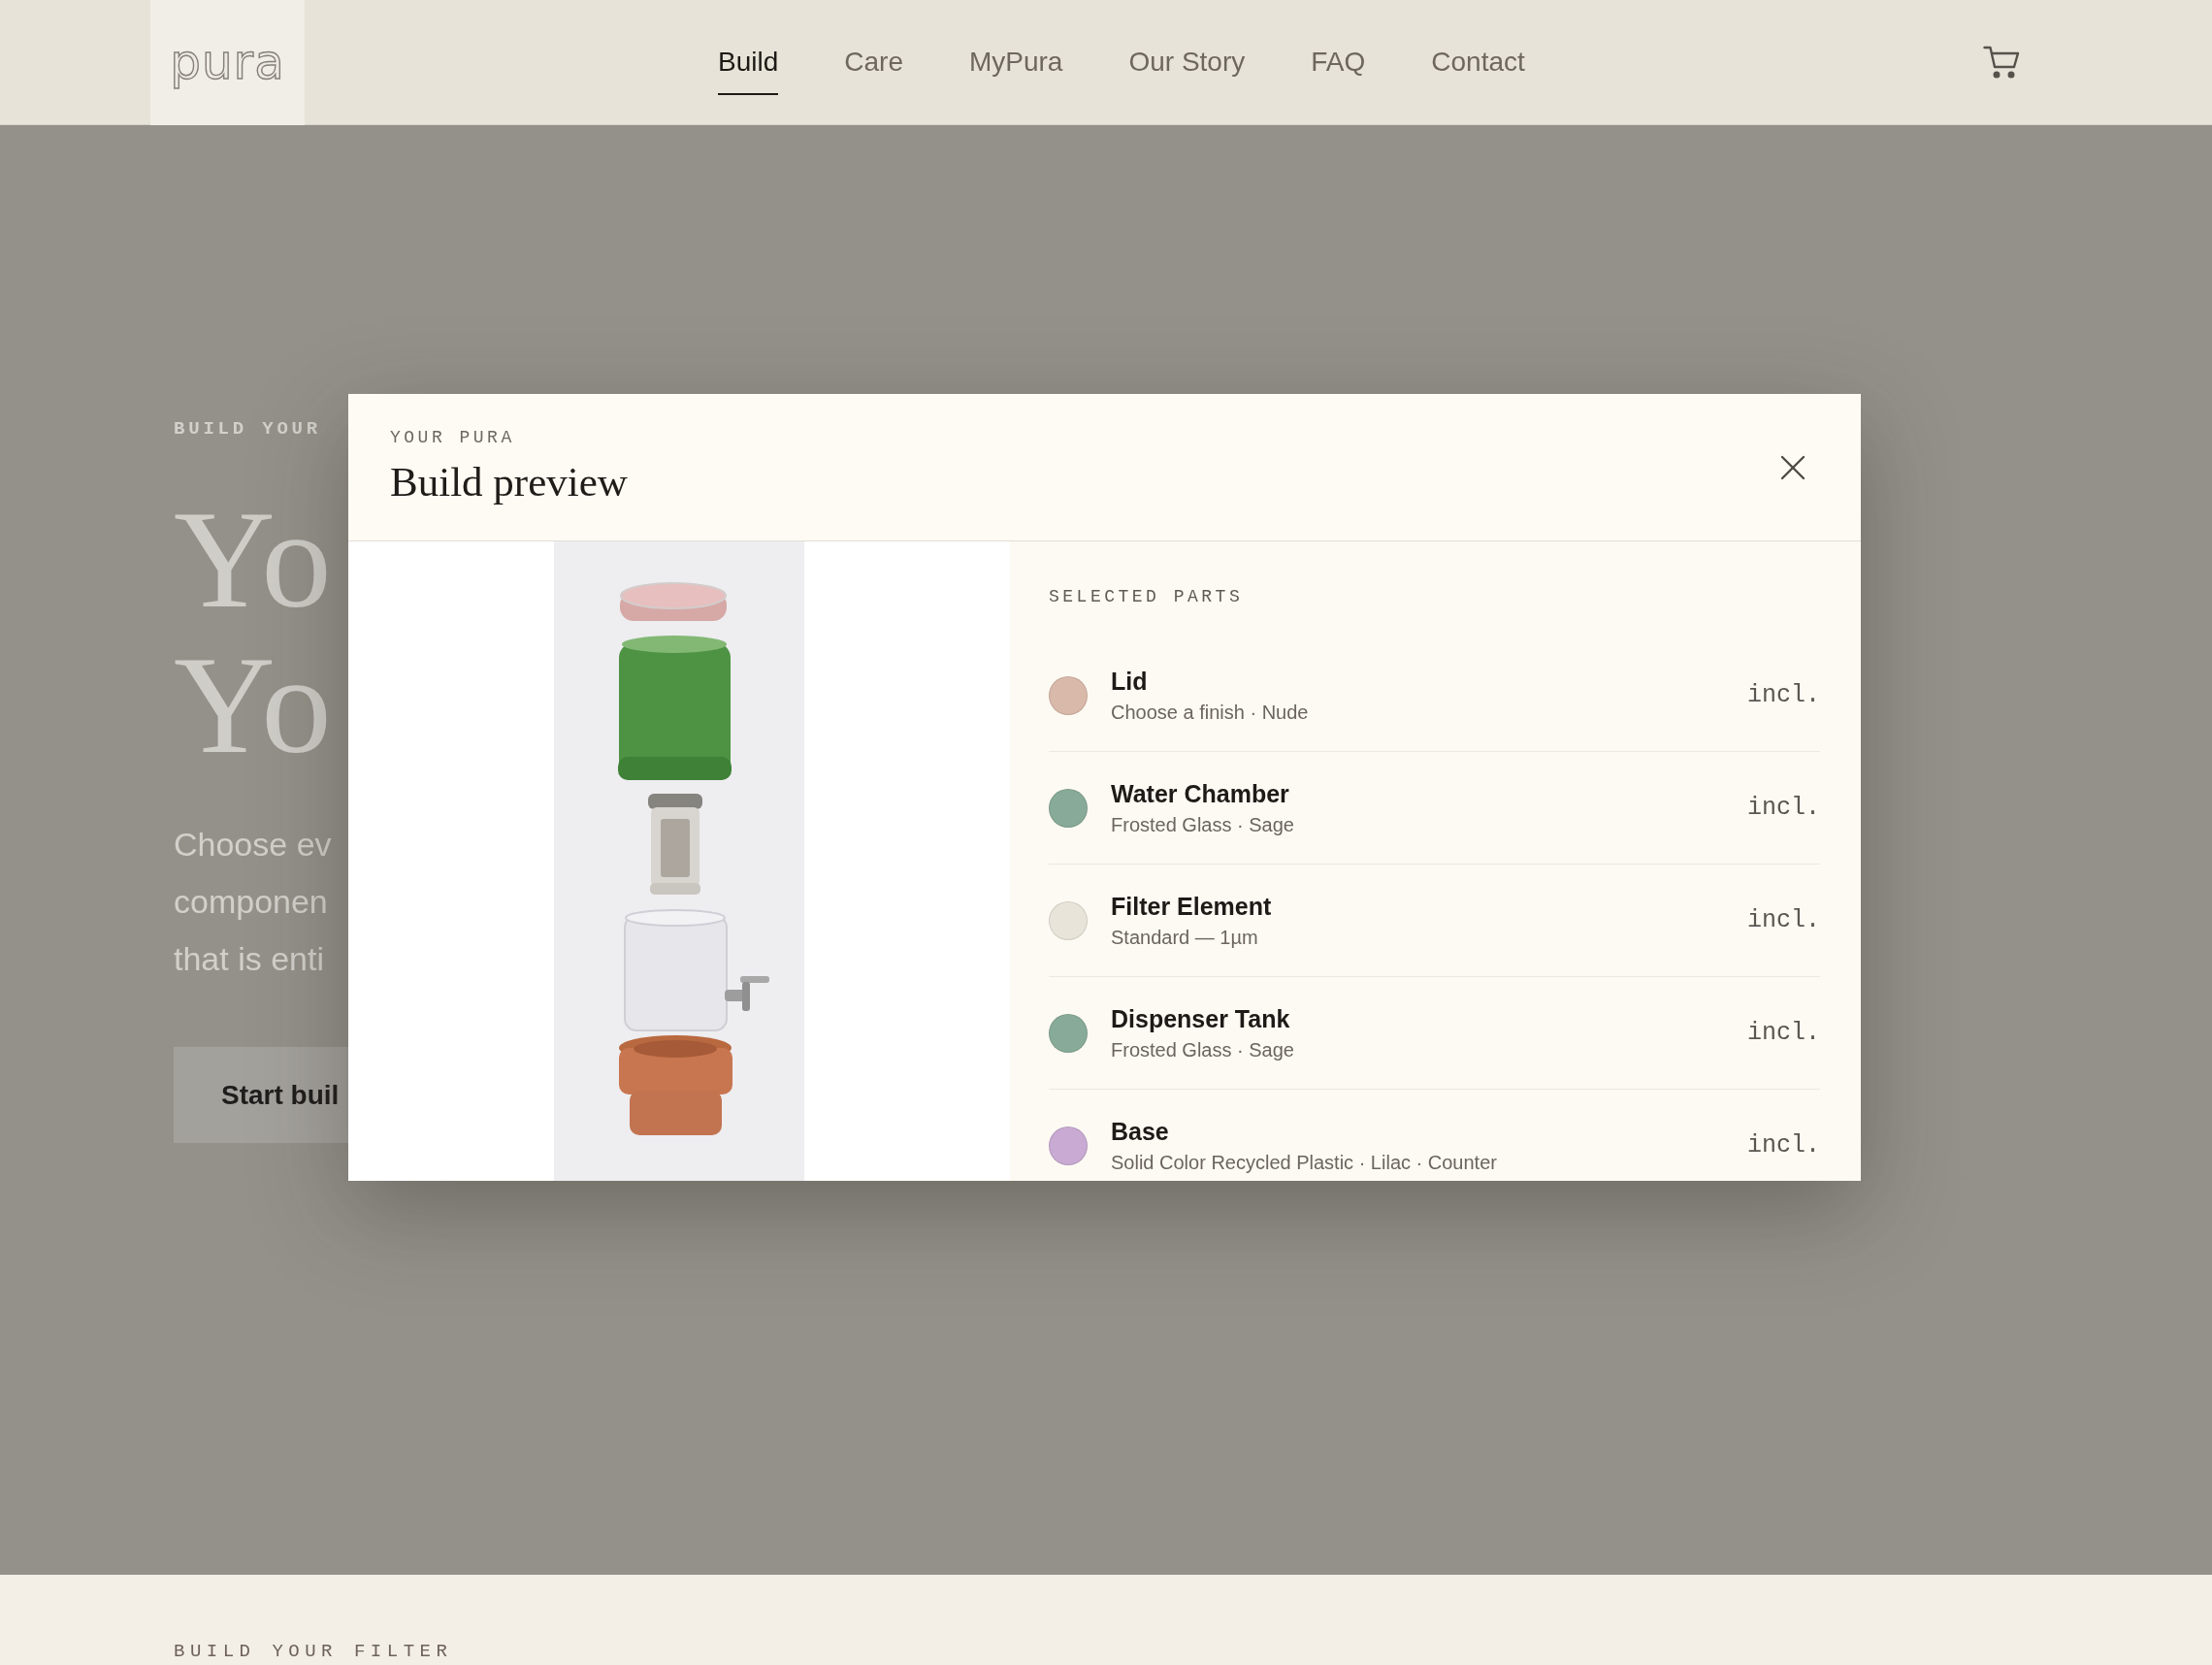  What do you see at coordinates (253, 631) in the screenshot?
I see `hero-heading: Yo Yo` at bounding box center [253, 631].